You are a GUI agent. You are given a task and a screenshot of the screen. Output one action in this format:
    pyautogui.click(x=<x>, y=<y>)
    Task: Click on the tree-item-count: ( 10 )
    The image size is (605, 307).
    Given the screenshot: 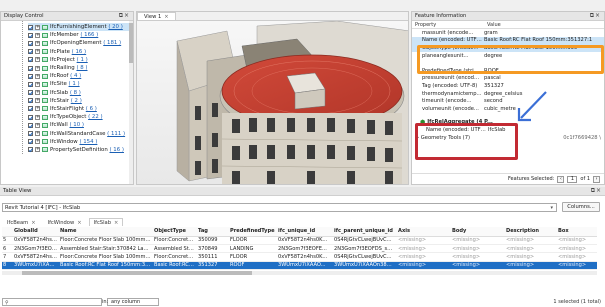 What is the action you would take?
    pyautogui.click(x=76, y=125)
    